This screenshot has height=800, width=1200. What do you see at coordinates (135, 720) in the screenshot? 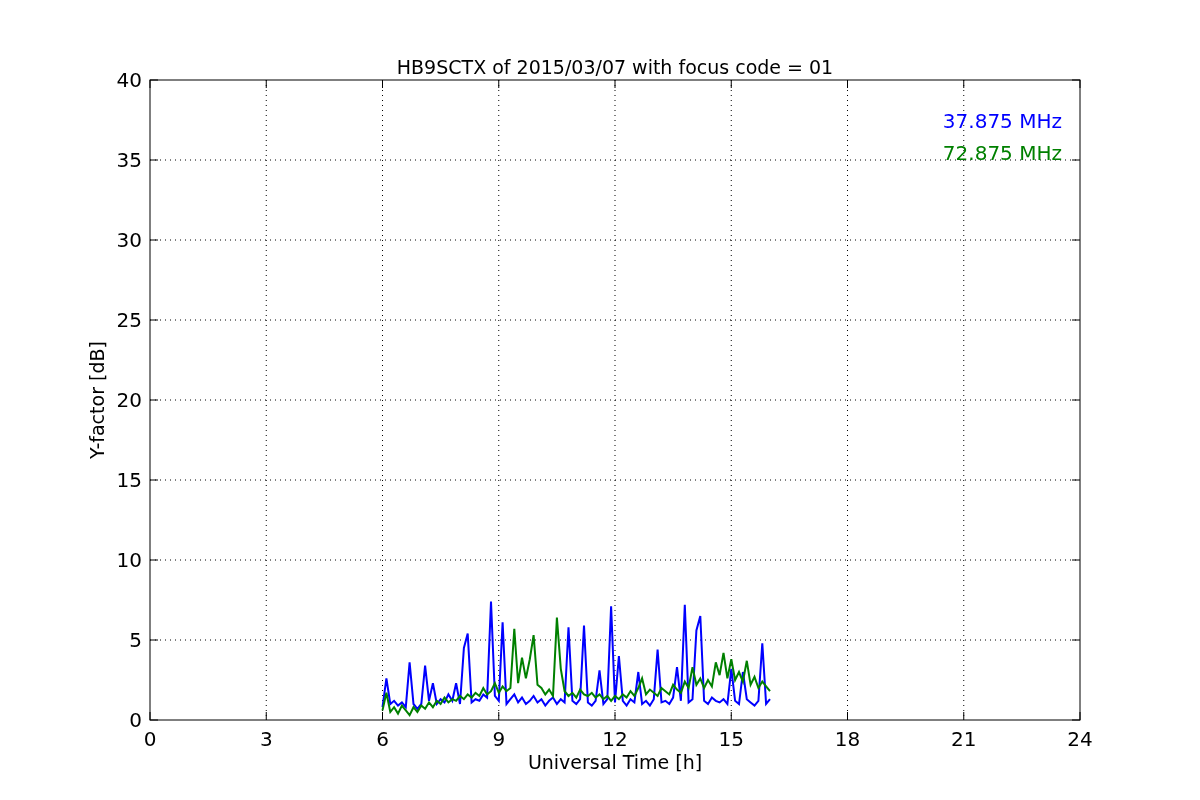
I see `y-tick-label: 0` at bounding box center [135, 720].